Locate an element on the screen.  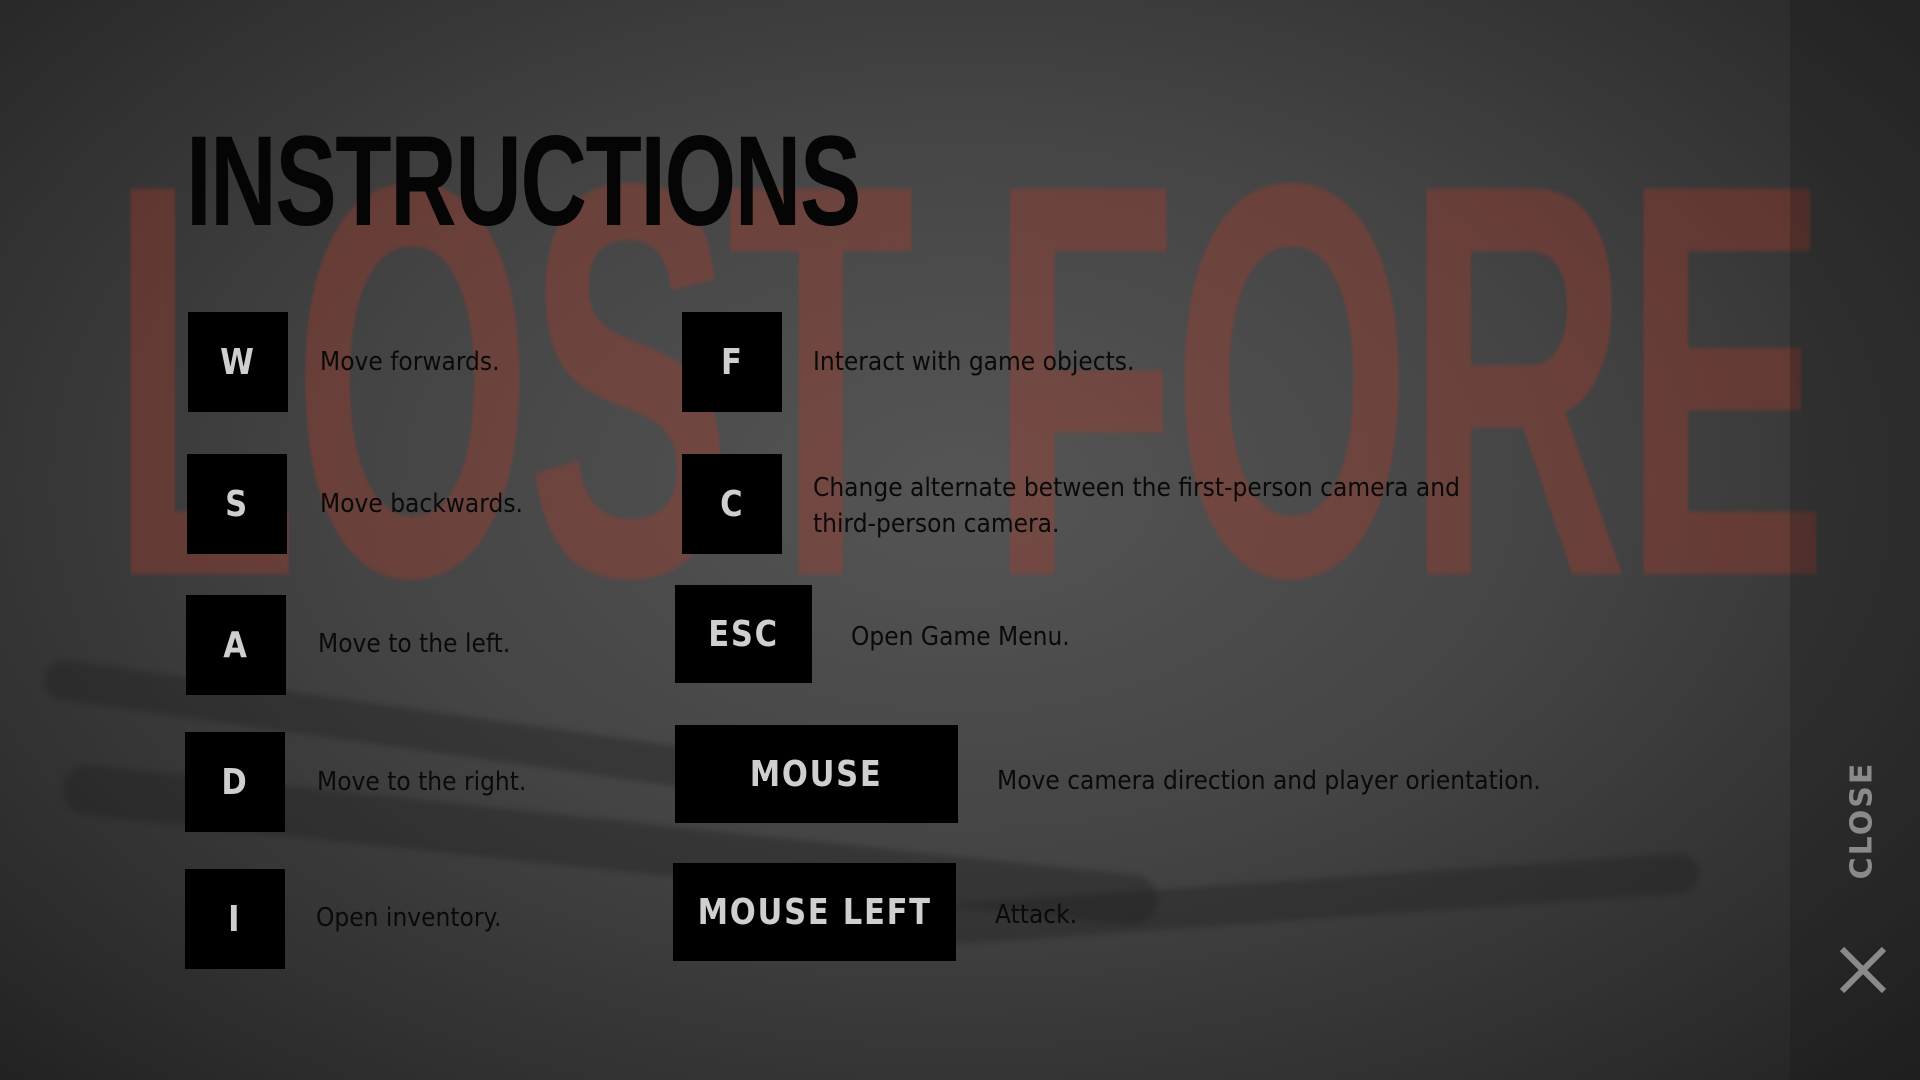
key-f: F is located at coordinates (732, 362).